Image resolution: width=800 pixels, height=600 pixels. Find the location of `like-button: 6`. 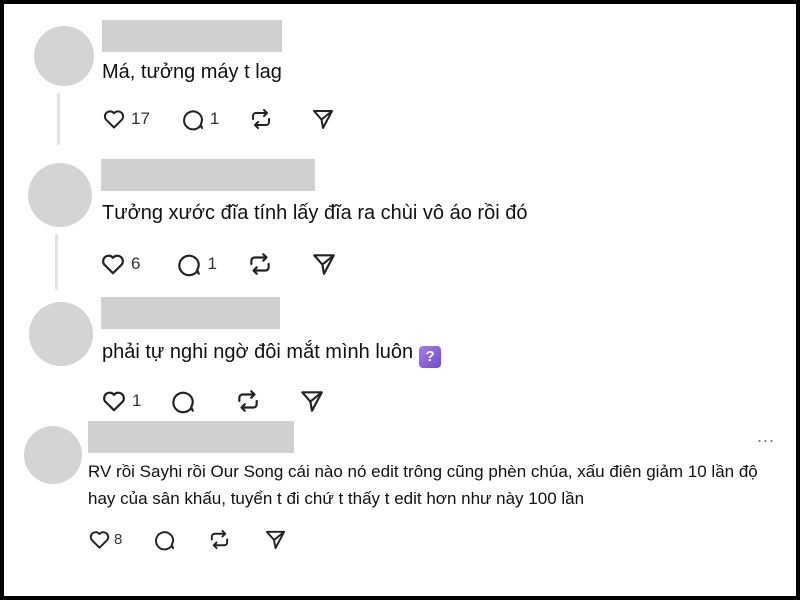

like-button: 6 is located at coordinates (120, 264).